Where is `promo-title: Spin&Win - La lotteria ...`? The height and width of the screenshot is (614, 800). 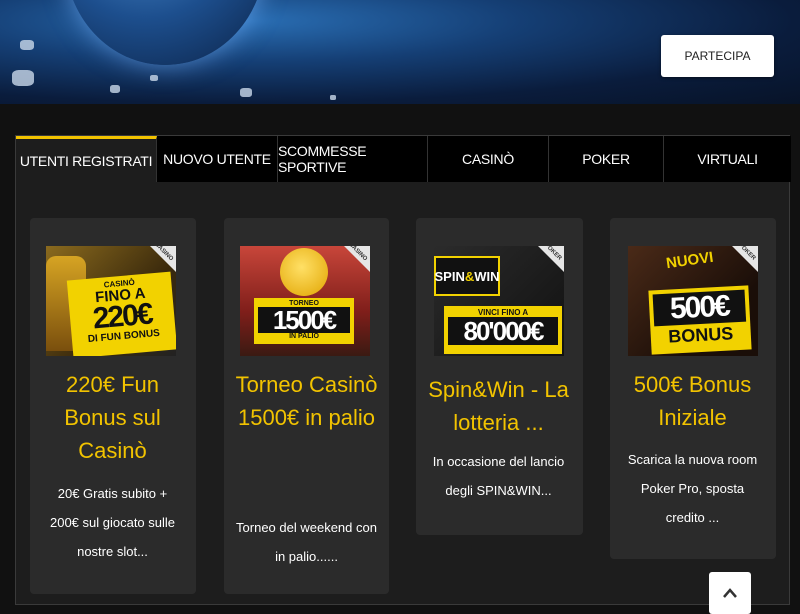 promo-title: Spin&Win - La lotteria ... is located at coordinates (498, 406).